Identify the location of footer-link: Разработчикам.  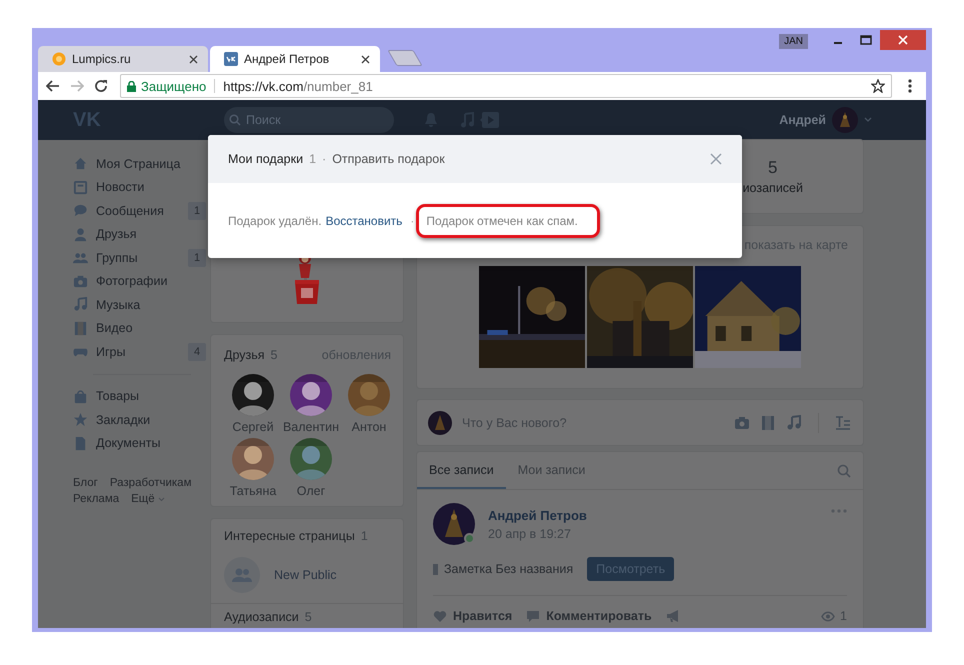
(151, 483).